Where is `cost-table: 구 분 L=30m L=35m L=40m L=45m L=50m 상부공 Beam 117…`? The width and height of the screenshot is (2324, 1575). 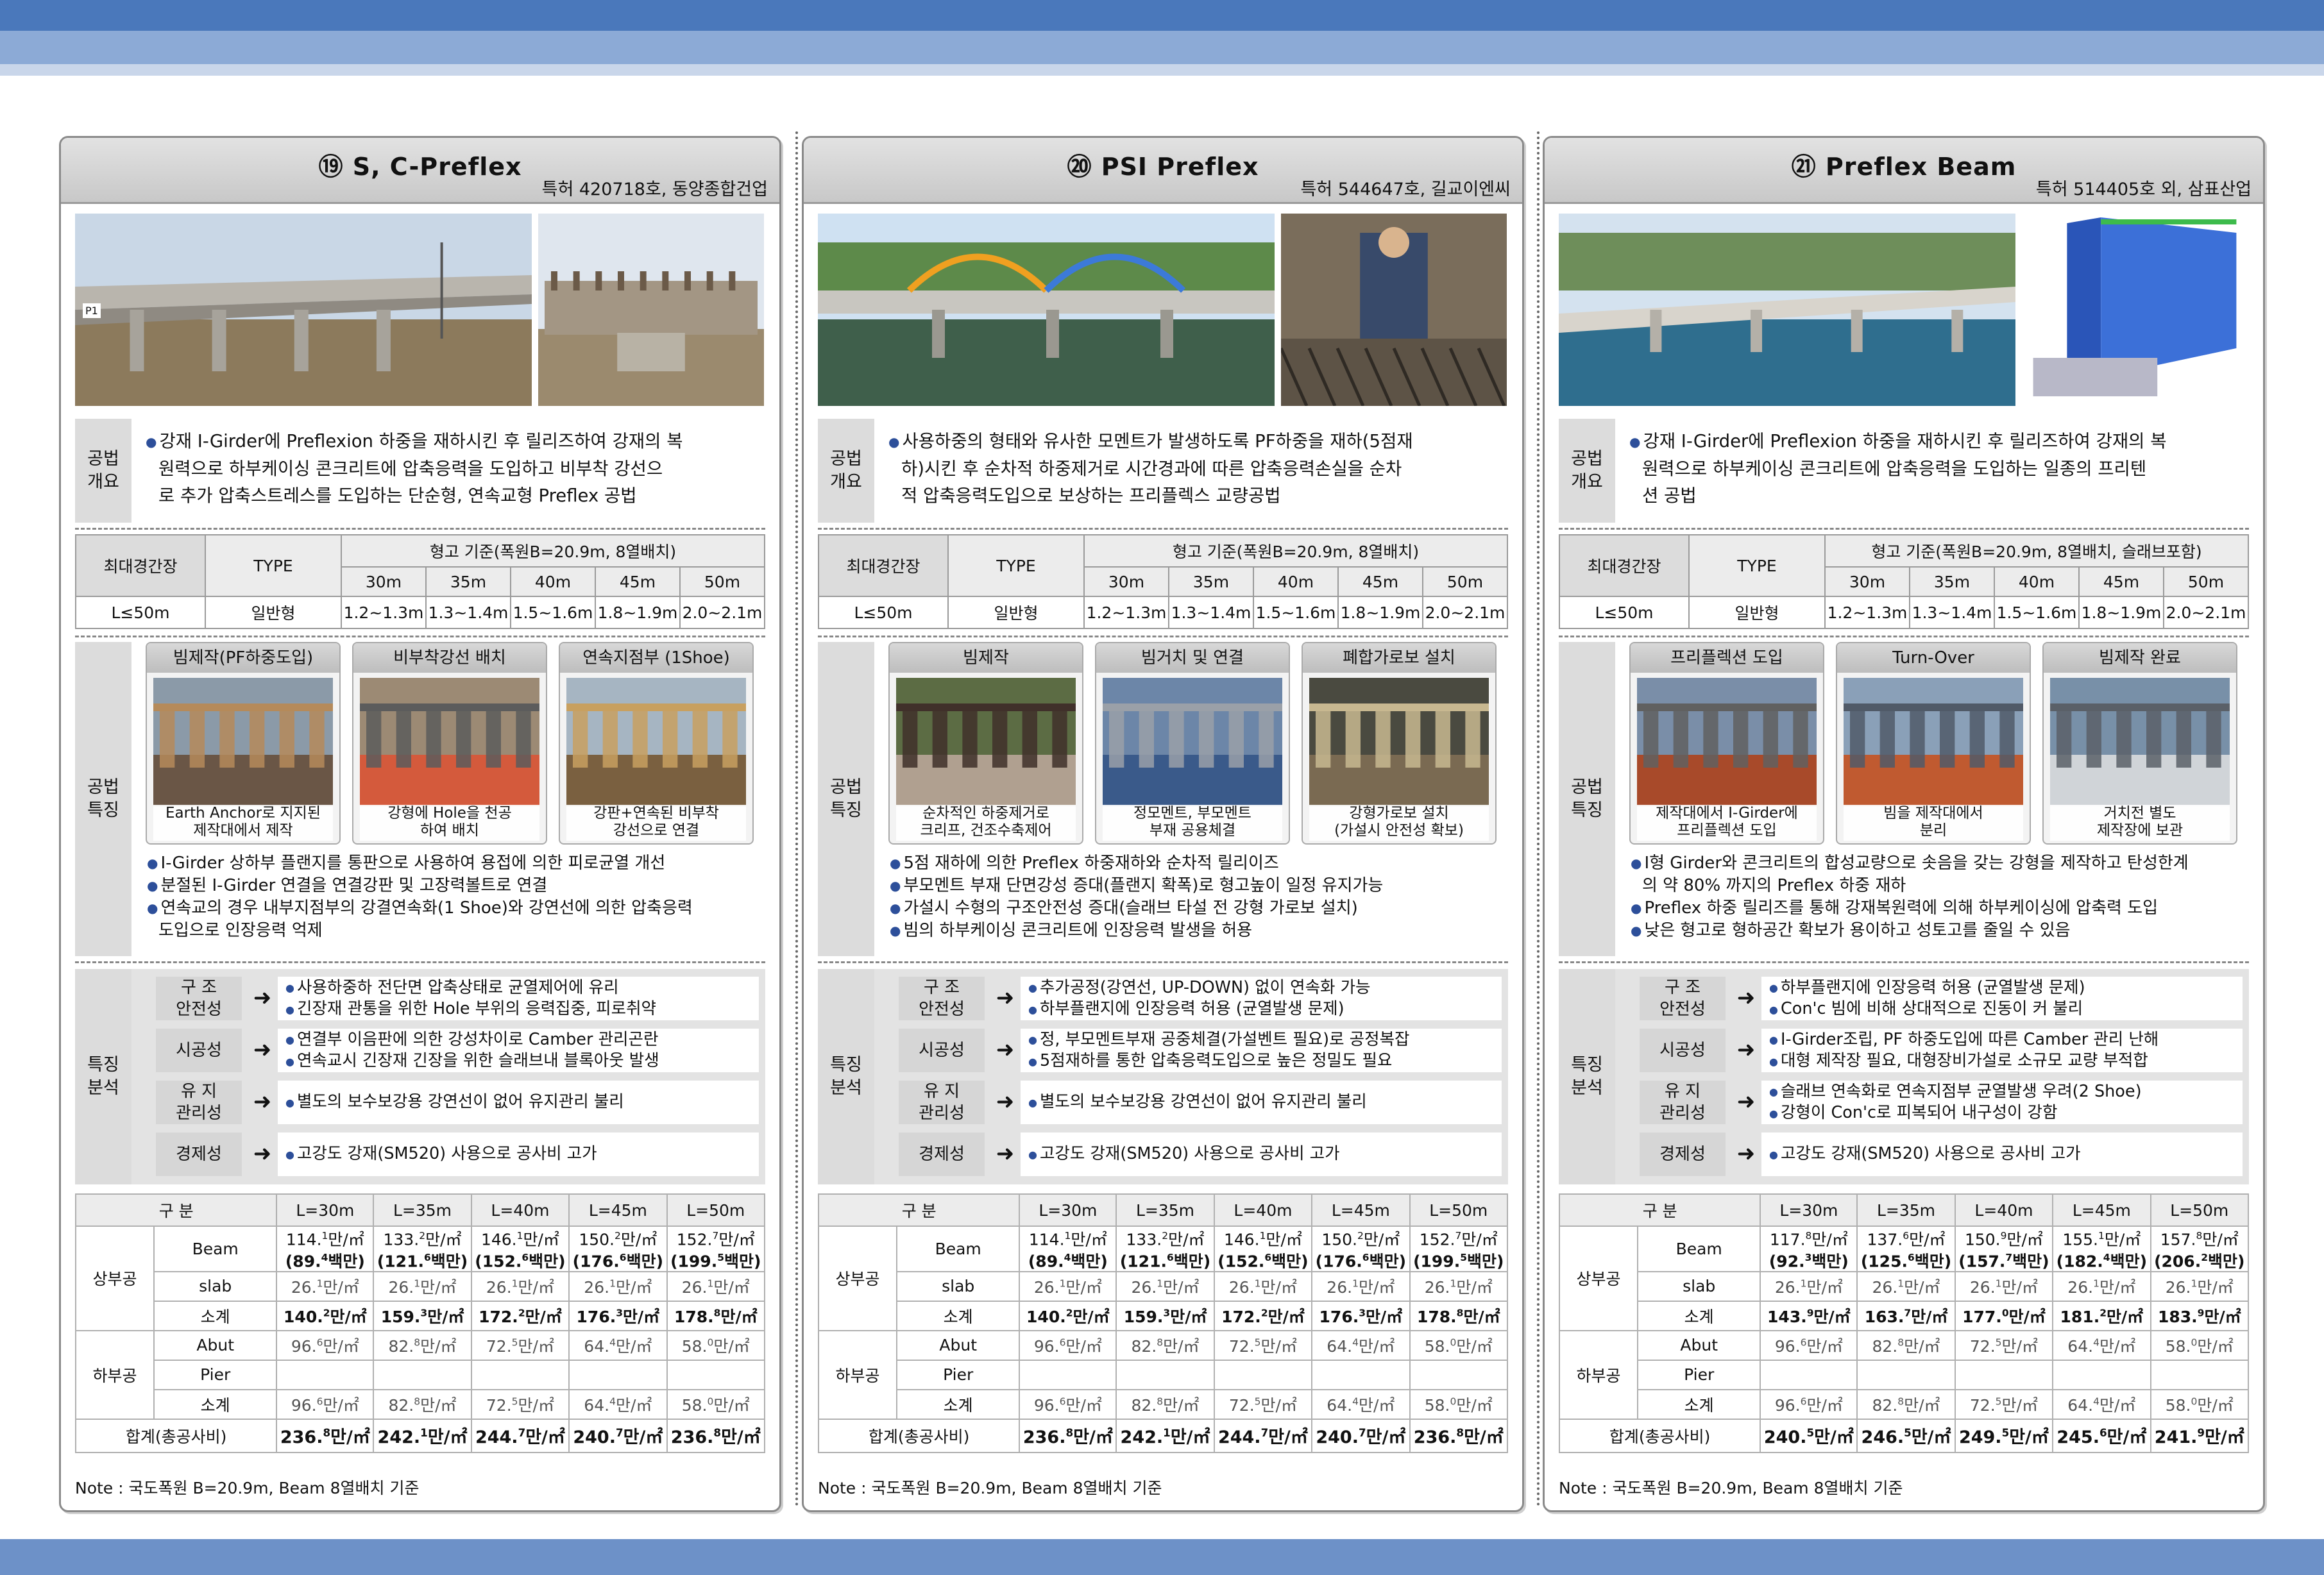 cost-table: 구 분 L=30m L=35m L=40m L=45m L=50m 상부공 Beam 117… is located at coordinates (1904, 1323).